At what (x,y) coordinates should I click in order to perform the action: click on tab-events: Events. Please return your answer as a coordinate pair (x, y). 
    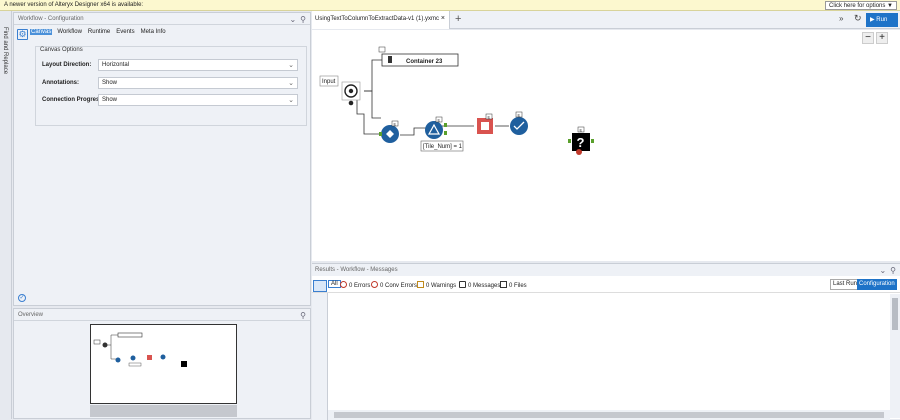
    Looking at the image, I should click on (125, 32).